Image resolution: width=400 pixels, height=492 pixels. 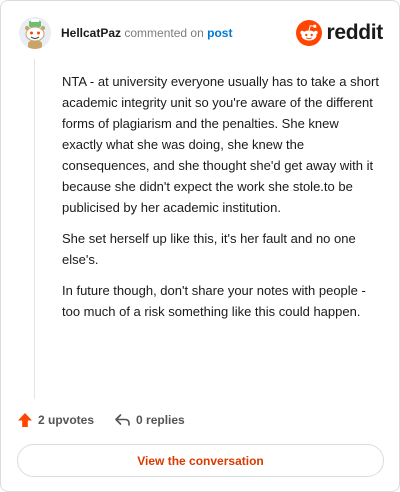 I want to click on reddit-logo-icon, so click(x=309, y=33).